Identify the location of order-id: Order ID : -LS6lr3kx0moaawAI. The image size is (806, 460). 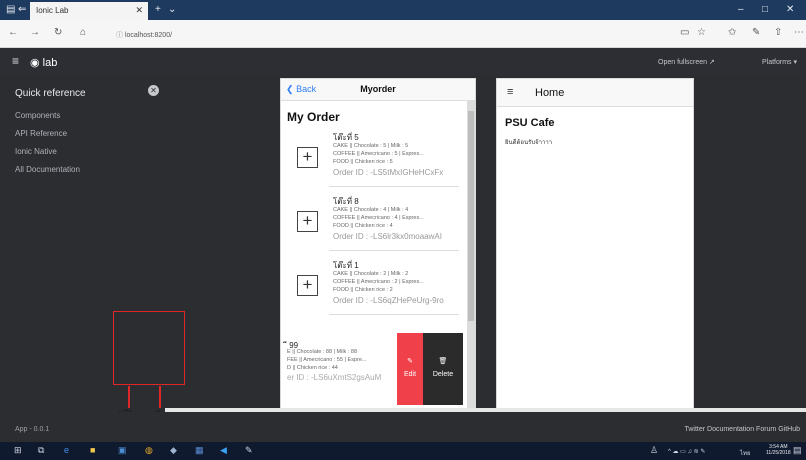
(387, 236).